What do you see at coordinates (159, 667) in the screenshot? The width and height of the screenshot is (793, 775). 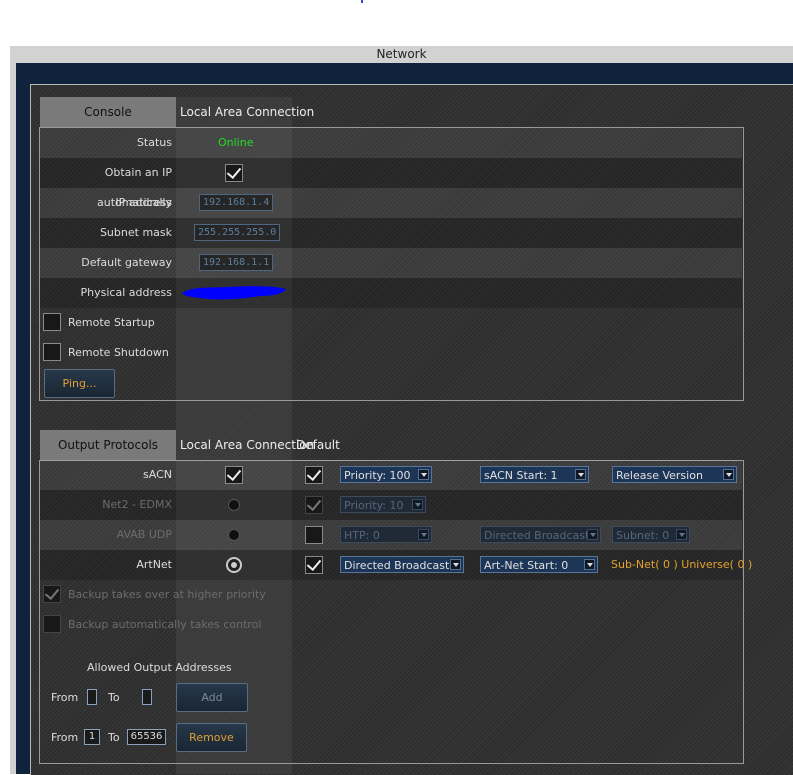 I see `allowed-addresses-title: Allowed Output Addresses` at bounding box center [159, 667].